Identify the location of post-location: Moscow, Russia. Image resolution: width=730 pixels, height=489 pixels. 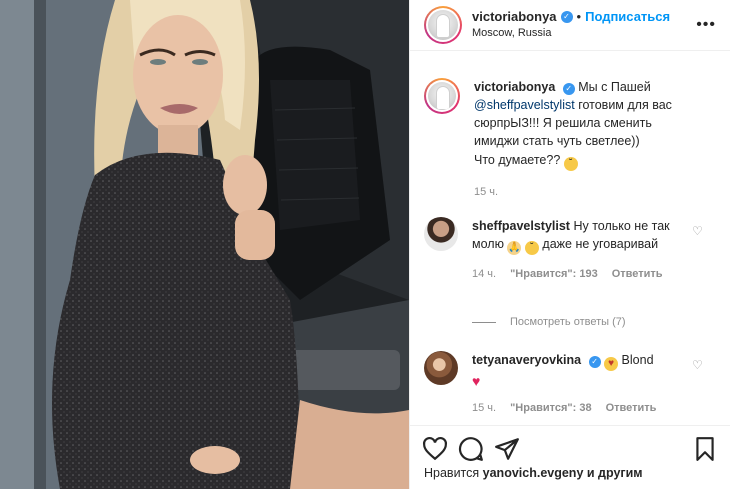
(571, 34).